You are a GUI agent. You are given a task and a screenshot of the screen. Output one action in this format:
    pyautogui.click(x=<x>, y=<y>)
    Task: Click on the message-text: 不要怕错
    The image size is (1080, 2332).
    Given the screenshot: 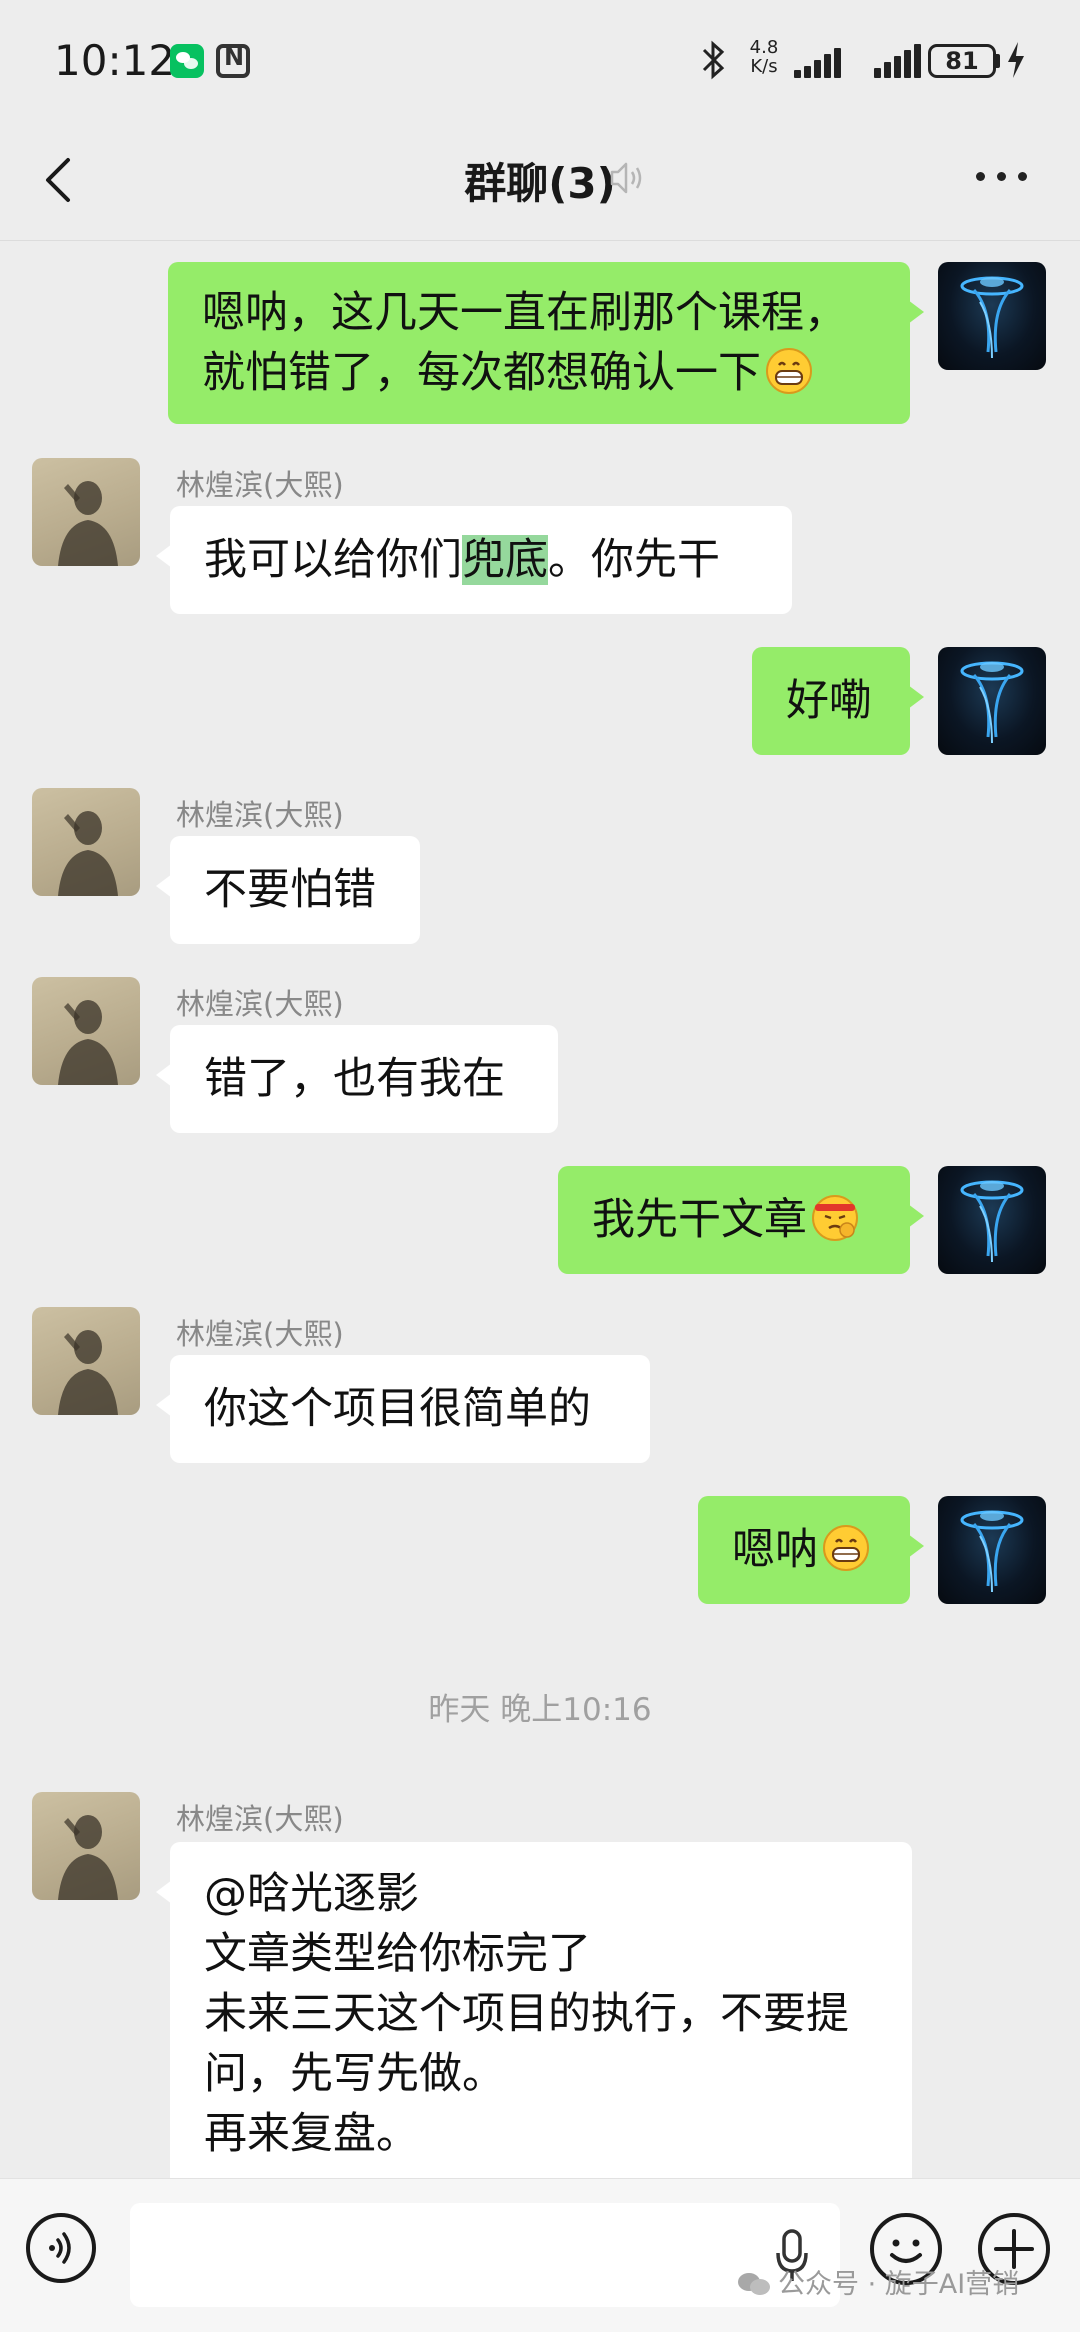 What is the action you would take?
    pyautogui.click(x=290, y=890)
    